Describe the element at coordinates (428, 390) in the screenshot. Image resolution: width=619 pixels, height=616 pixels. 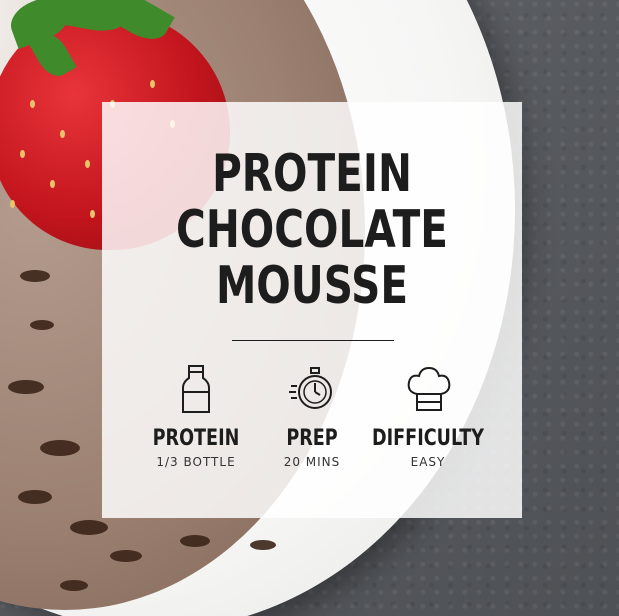
I see `chef-hat-icon` at that location.